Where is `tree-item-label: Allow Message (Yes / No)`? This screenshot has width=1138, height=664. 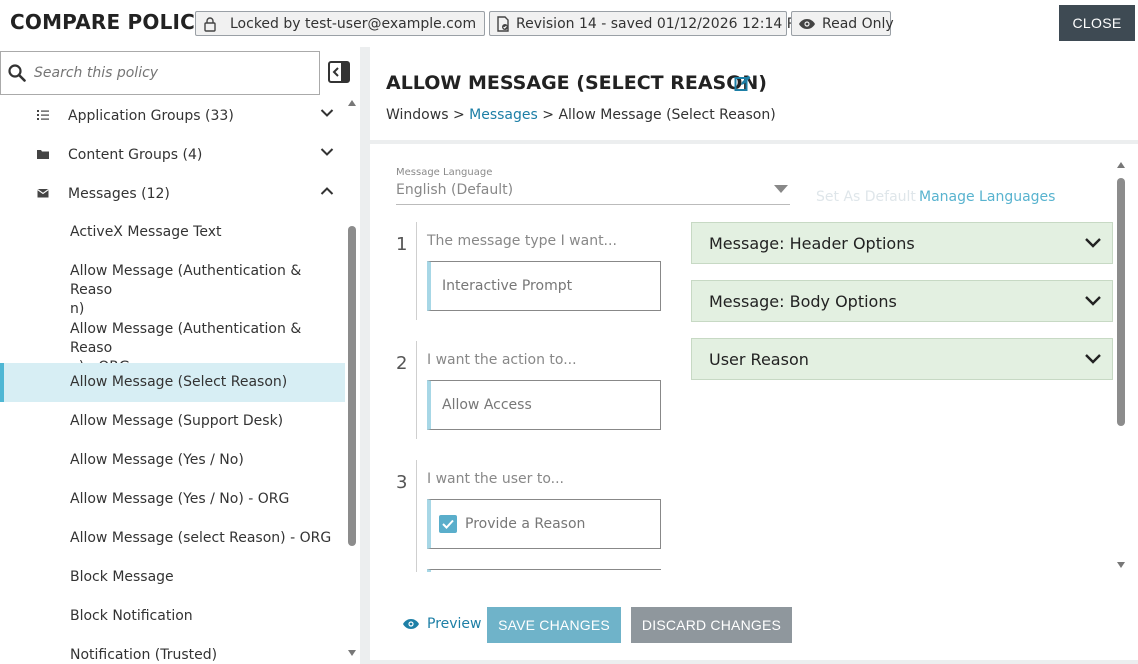 tree-item-label: Allow Message (Yes / No) is located at coordinates (157, 460).